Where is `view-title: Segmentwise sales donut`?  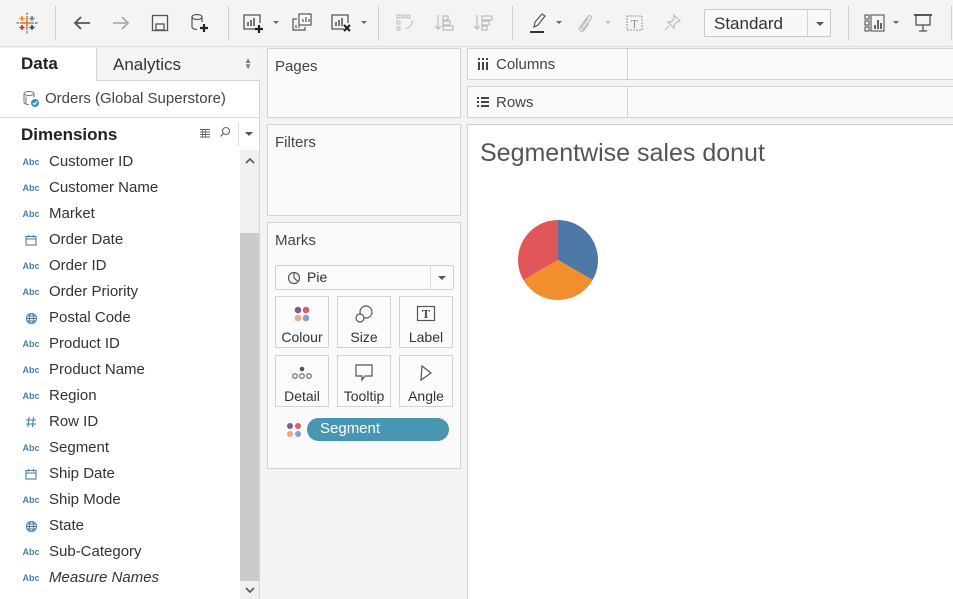
view-title: Segmentwise sales donut is located at coordinates (622, 153).